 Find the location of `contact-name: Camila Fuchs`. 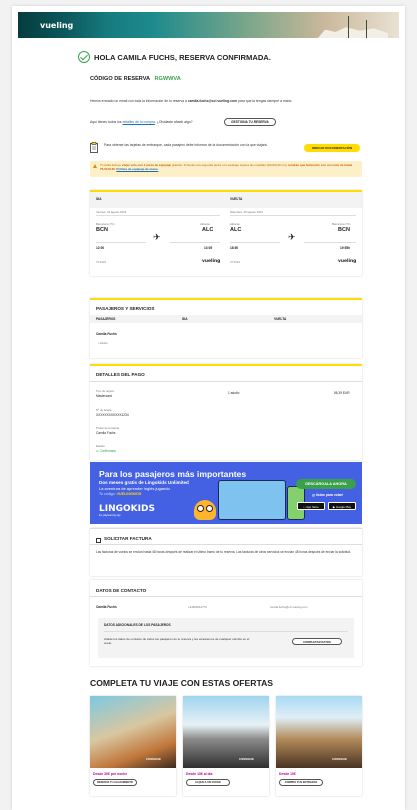

contact-name: Camila Fuchs is located at coordinates (106, 607).